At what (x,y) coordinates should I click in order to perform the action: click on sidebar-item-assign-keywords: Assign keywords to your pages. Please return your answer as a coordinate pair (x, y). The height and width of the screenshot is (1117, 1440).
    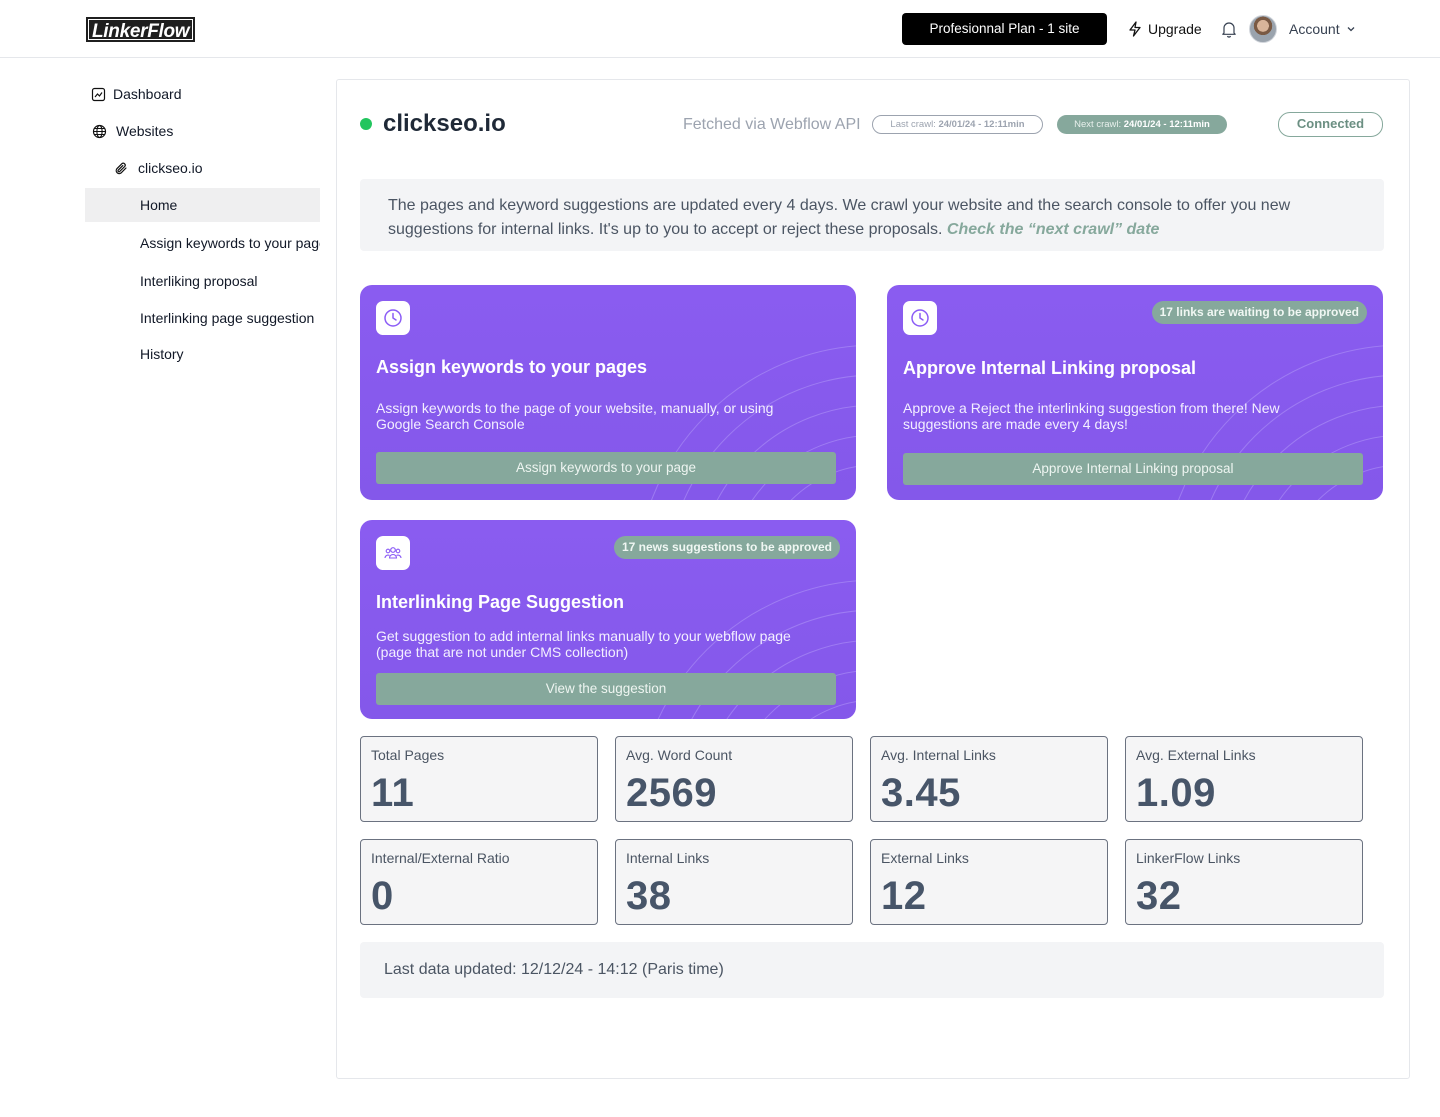
    Looking at the image, I should click on (202, 243).